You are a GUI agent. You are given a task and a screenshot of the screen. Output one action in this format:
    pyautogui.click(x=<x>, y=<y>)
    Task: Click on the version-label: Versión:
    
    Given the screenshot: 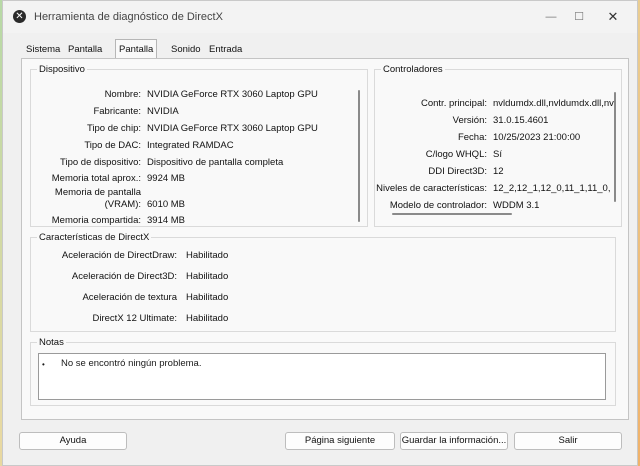 What is the action you would take?
    pyautogui.click(x=469, y=120)
    